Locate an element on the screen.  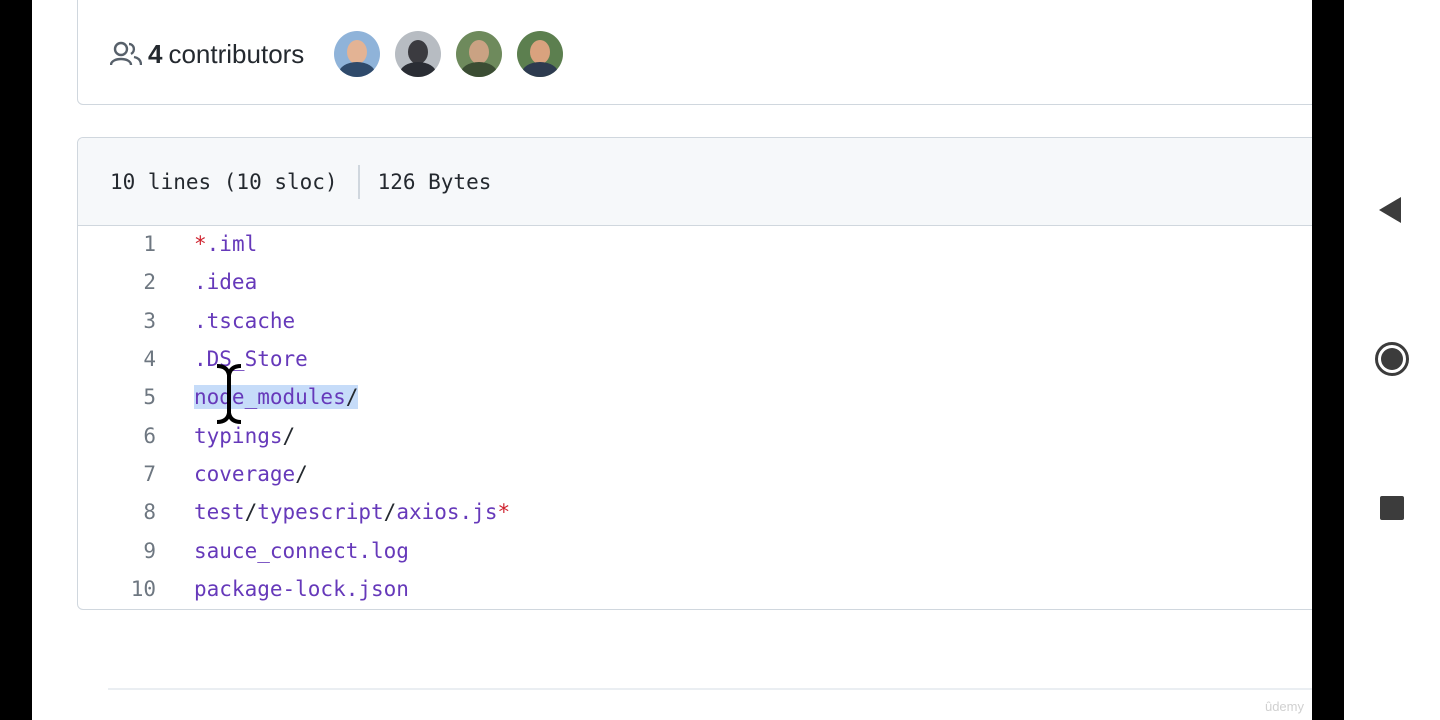
code-line: 1 *.iml is located at coordinates (695, 244).